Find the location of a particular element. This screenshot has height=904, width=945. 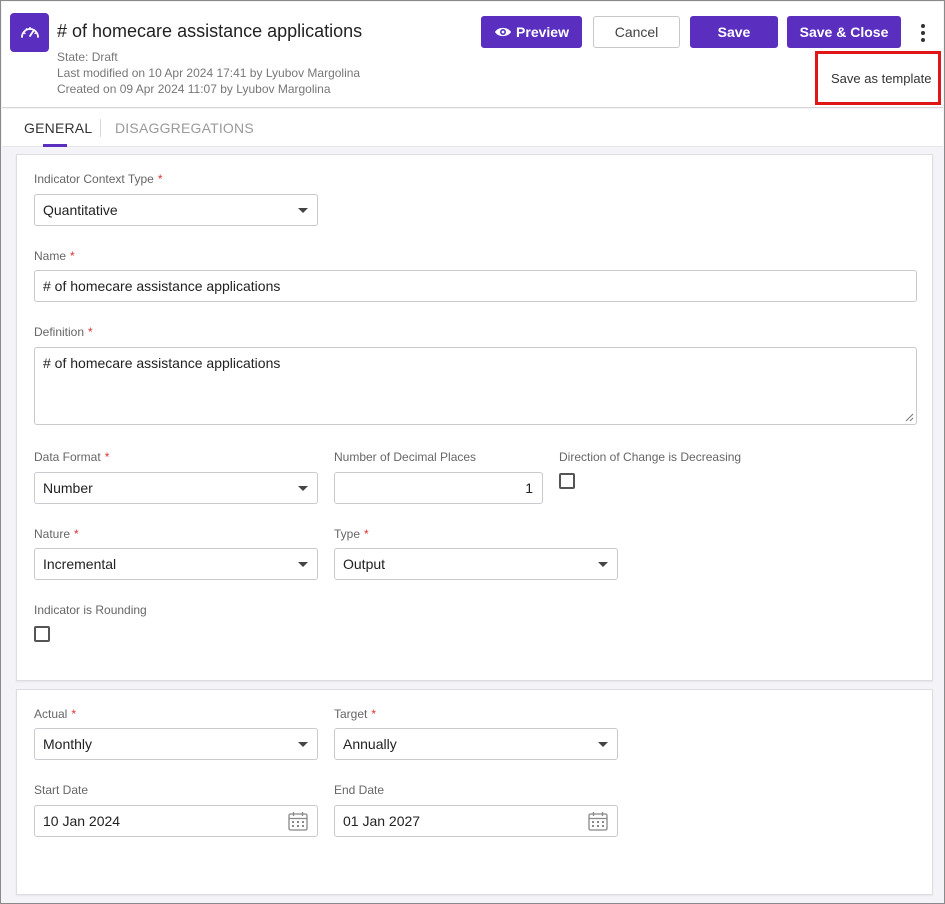

tab-disaggregations: DISAGGREGATIONS is located at coordinates (184, 128).